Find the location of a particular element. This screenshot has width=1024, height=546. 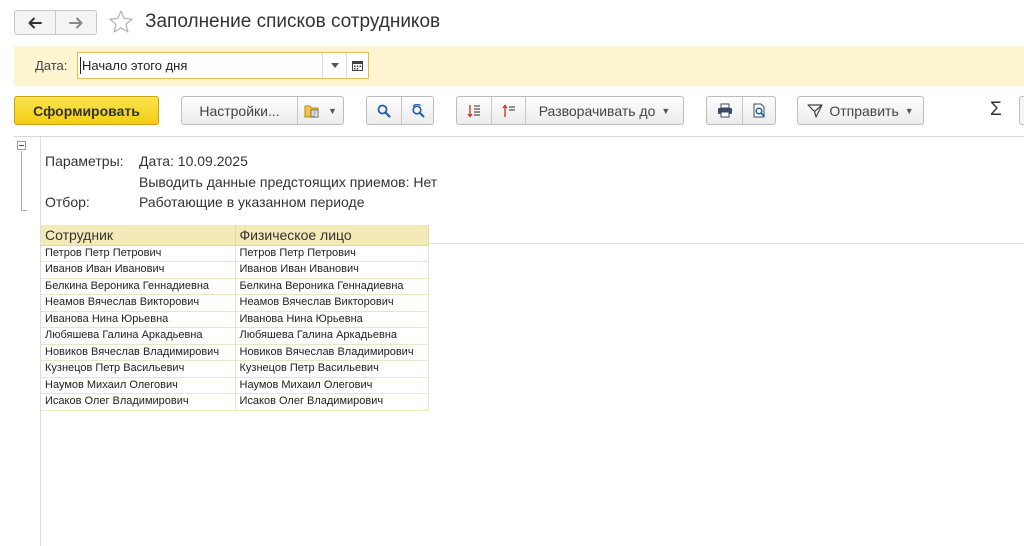

column-header-person: Физическое лицо is located at coordinates (332, 235).